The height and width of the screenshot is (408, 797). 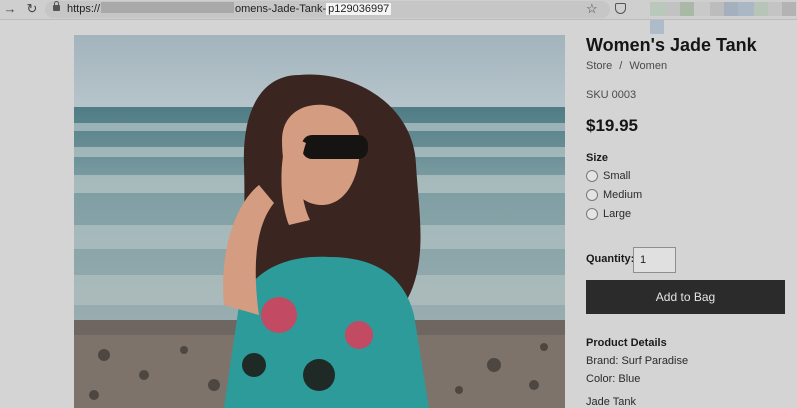 What do you see at coordinates (10, 9) in the screenshot?
I see `forward-arrow-icon: →` at bounding box center [10, 9].